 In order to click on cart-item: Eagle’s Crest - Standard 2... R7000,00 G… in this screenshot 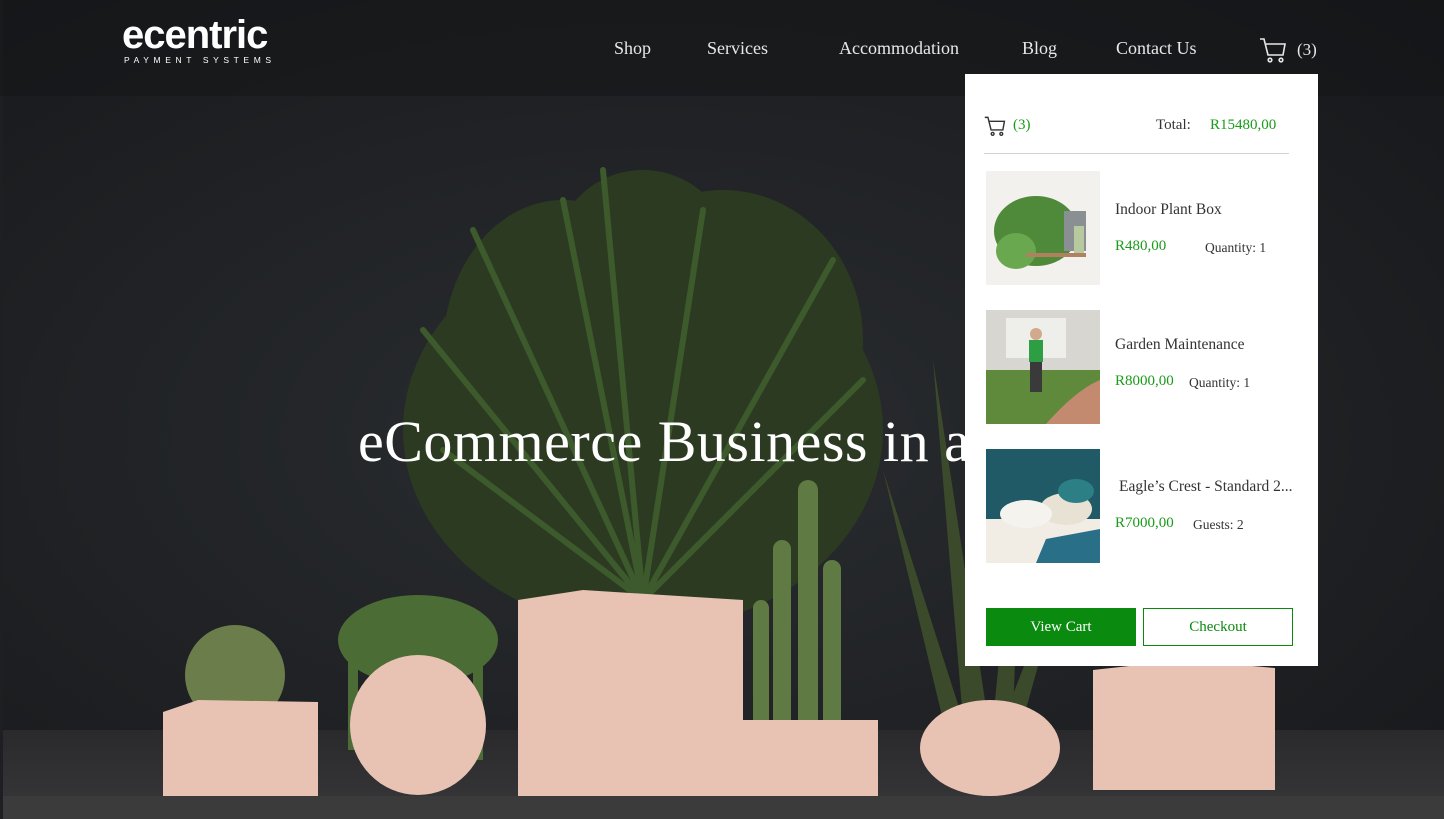, I will do `click(1141, 506)`.